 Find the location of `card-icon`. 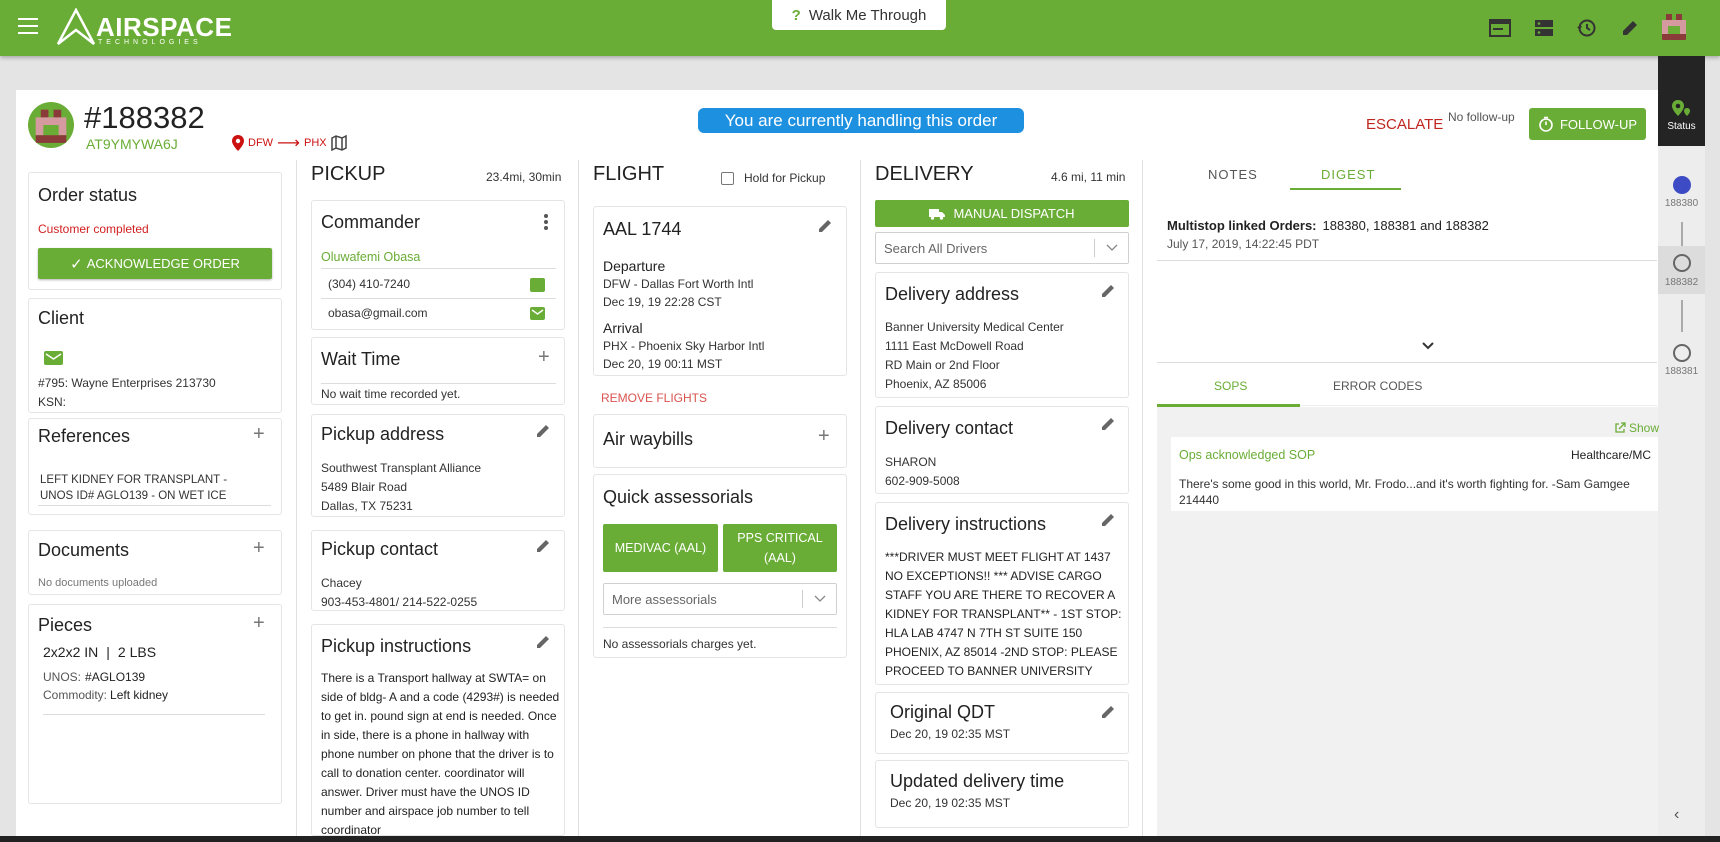

card-icon is located at coordinates (1500, 28).